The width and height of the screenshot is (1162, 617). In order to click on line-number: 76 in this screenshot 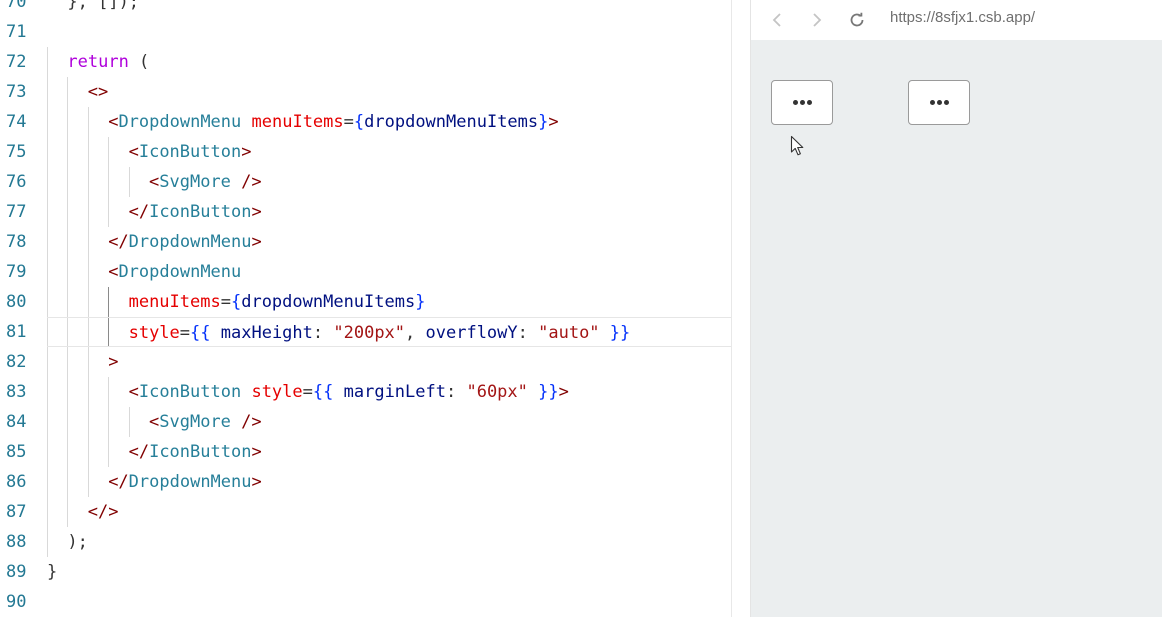, I will do `click(16, 182)`.